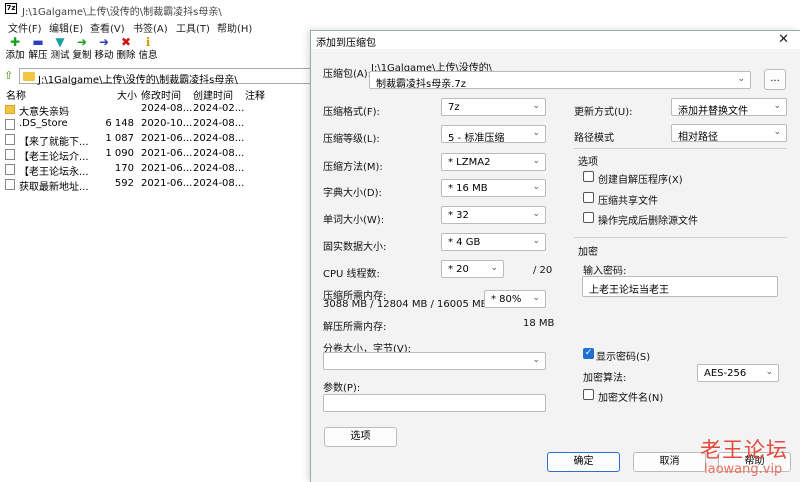  I want to click on move-button: ➜ 移动, so click(104, 50).